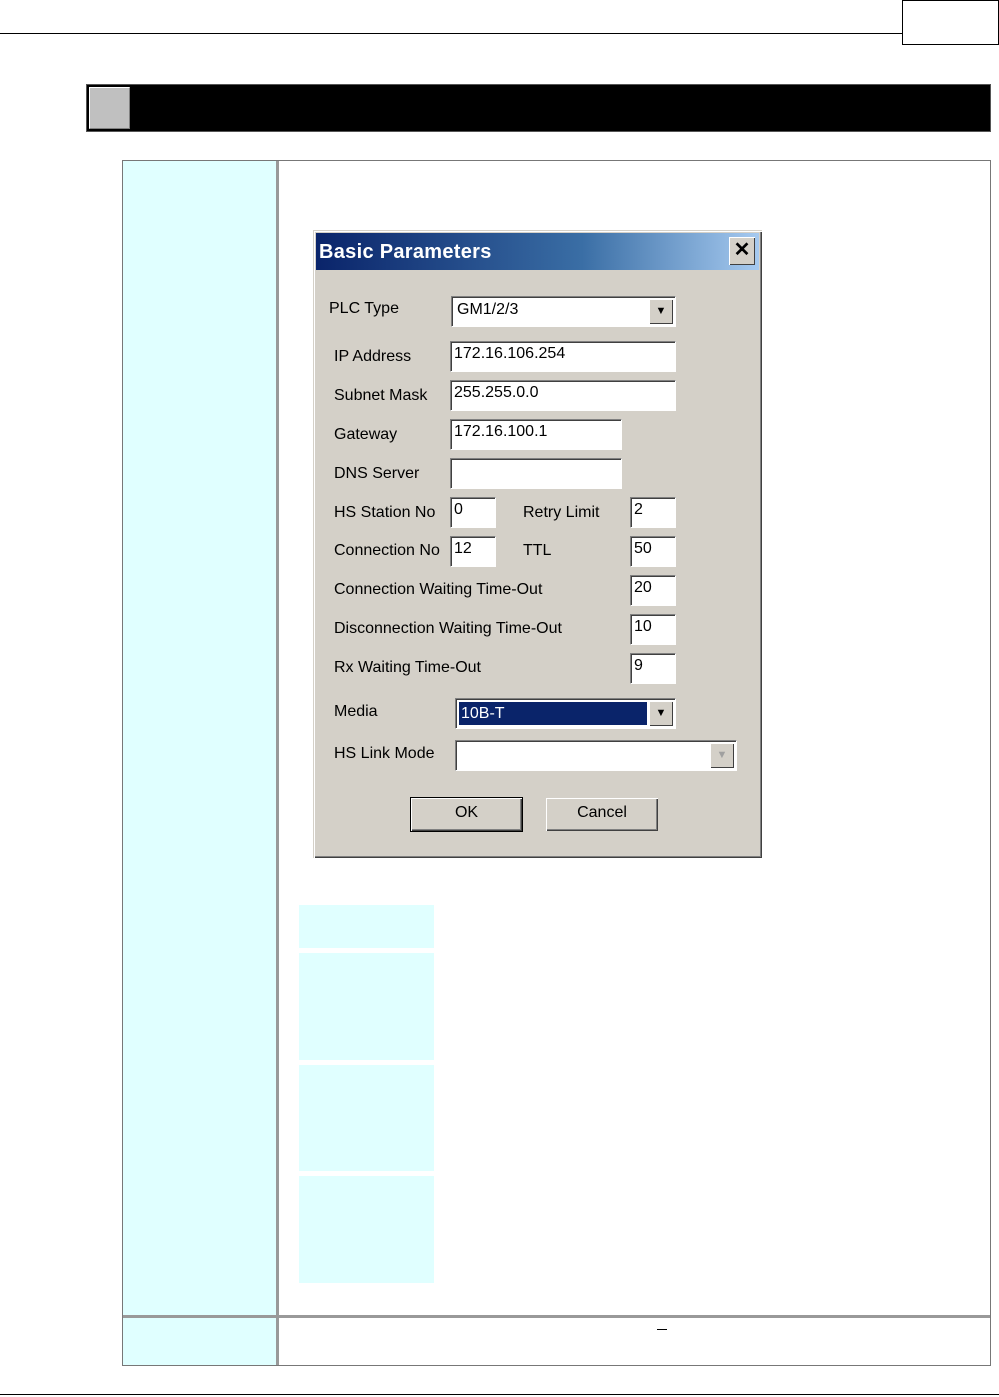 This screenshot has height=1397, width=999. Describe the element at coordinates (438, 589) in the screenshot. I see `connection-waiting-timeout-label: Connection Waiting Time-Out` at that location.